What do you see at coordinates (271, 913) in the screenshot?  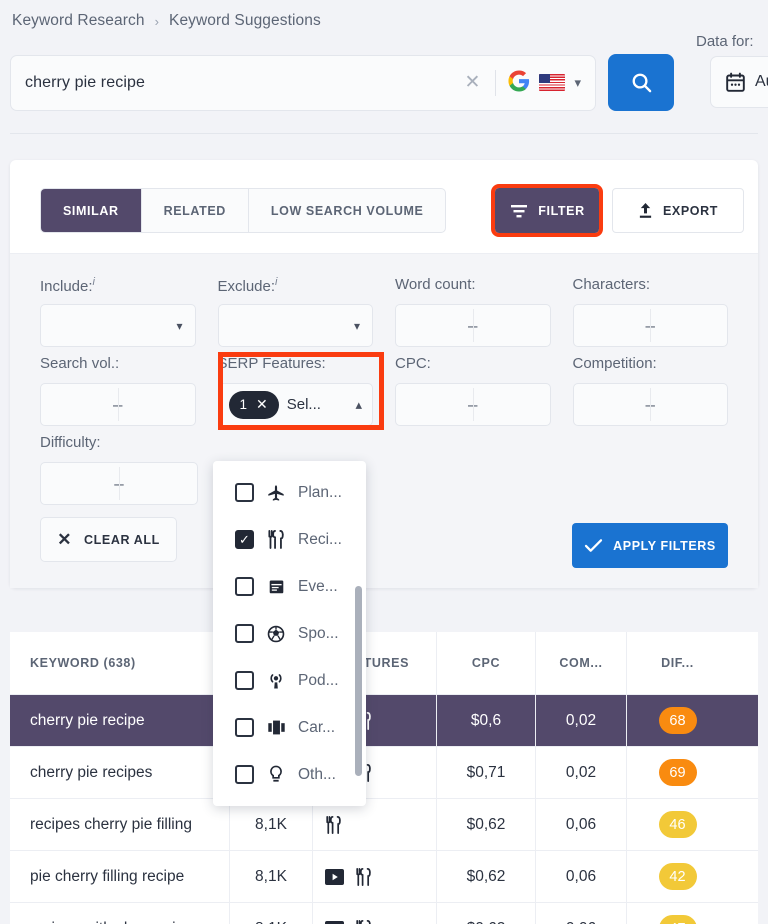 I see `cell-volume: 8,1K` at bounding box center [271, 913].